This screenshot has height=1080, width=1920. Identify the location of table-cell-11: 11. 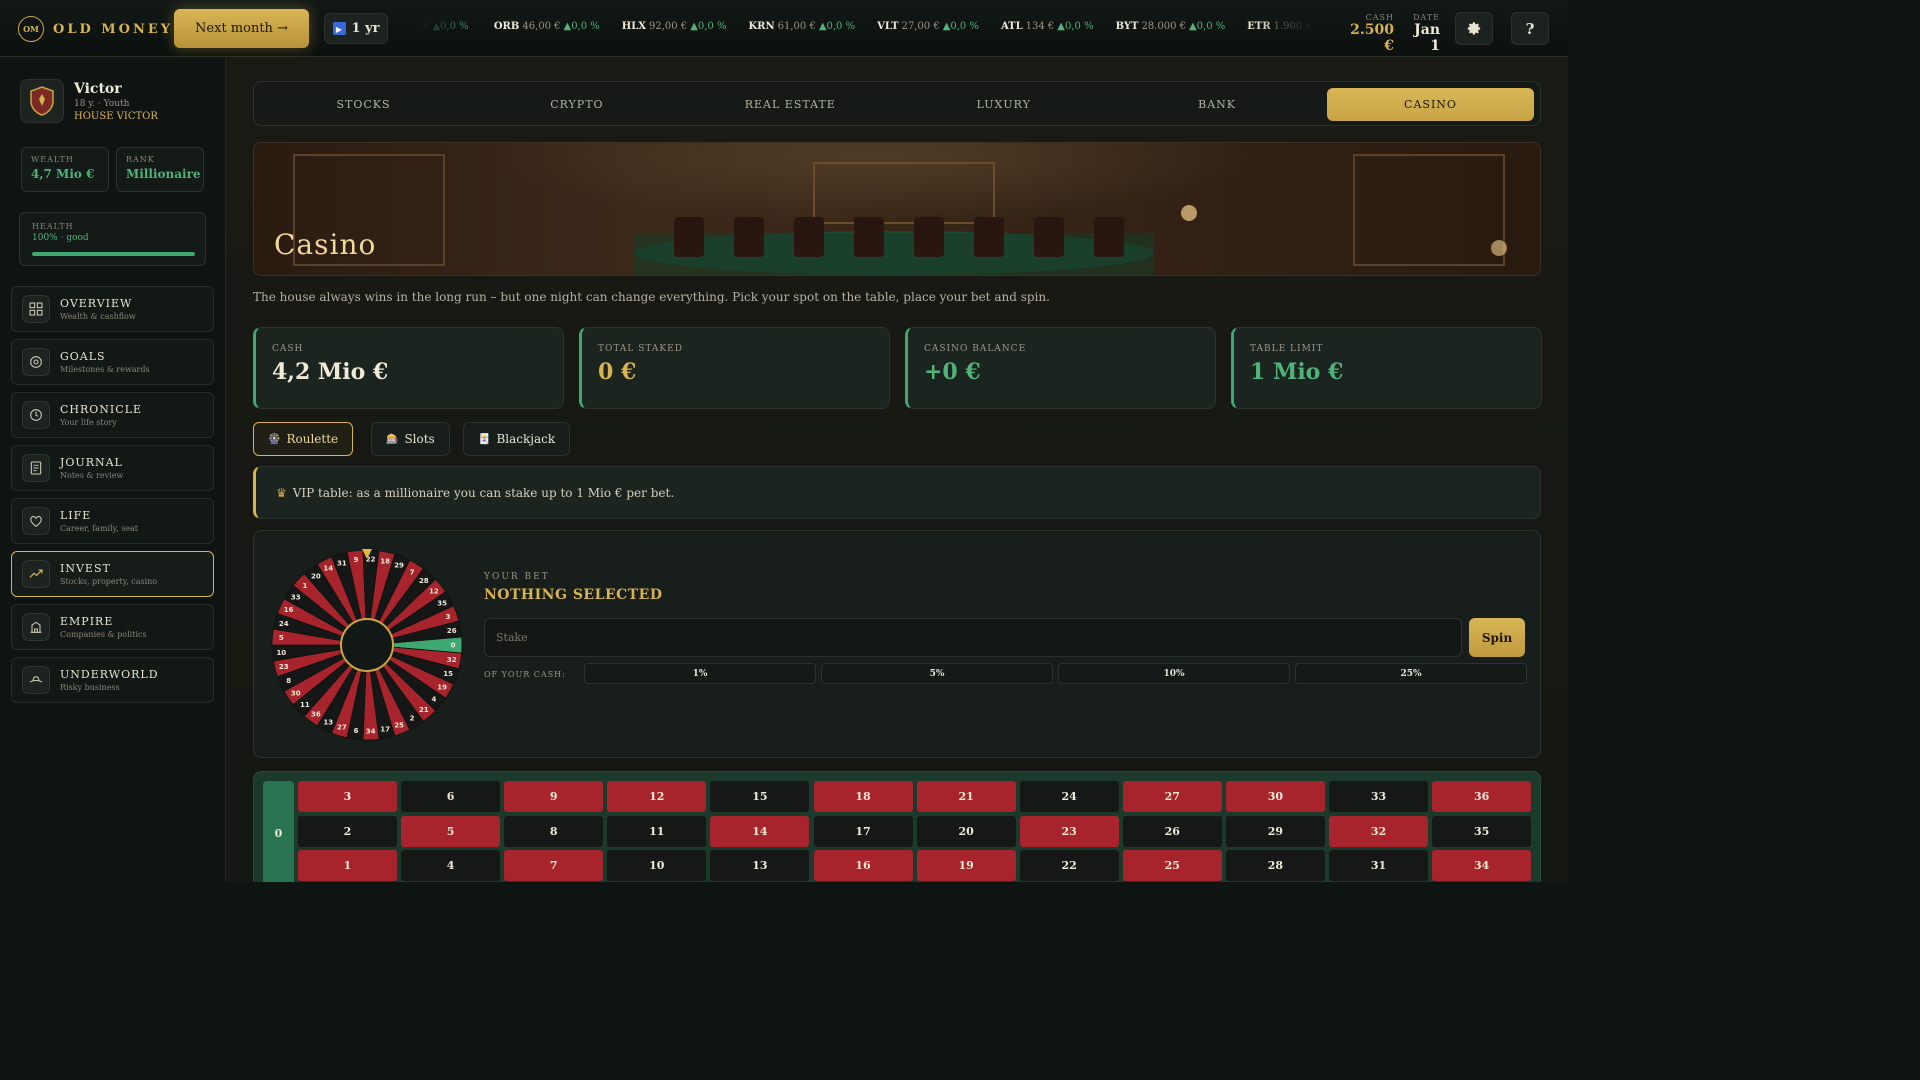
(657, 831).